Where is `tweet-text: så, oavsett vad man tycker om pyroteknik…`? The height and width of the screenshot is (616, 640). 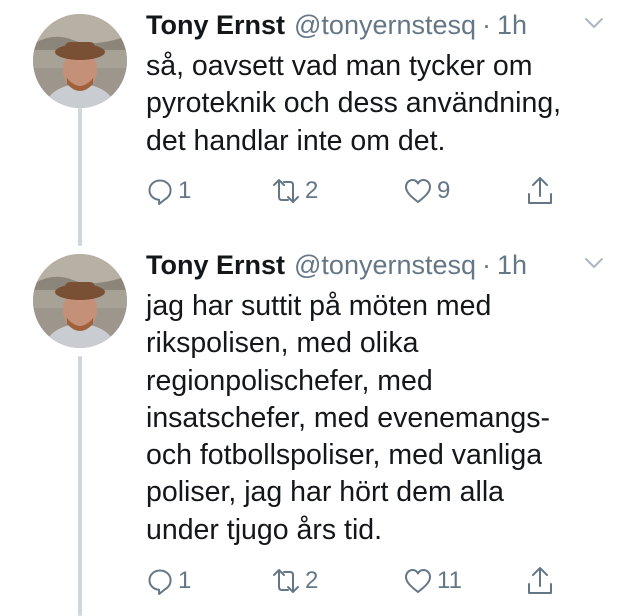
tweet-text: så, oavsett vad man tycker om pyroteknik… is located at coordinates (354, 103).